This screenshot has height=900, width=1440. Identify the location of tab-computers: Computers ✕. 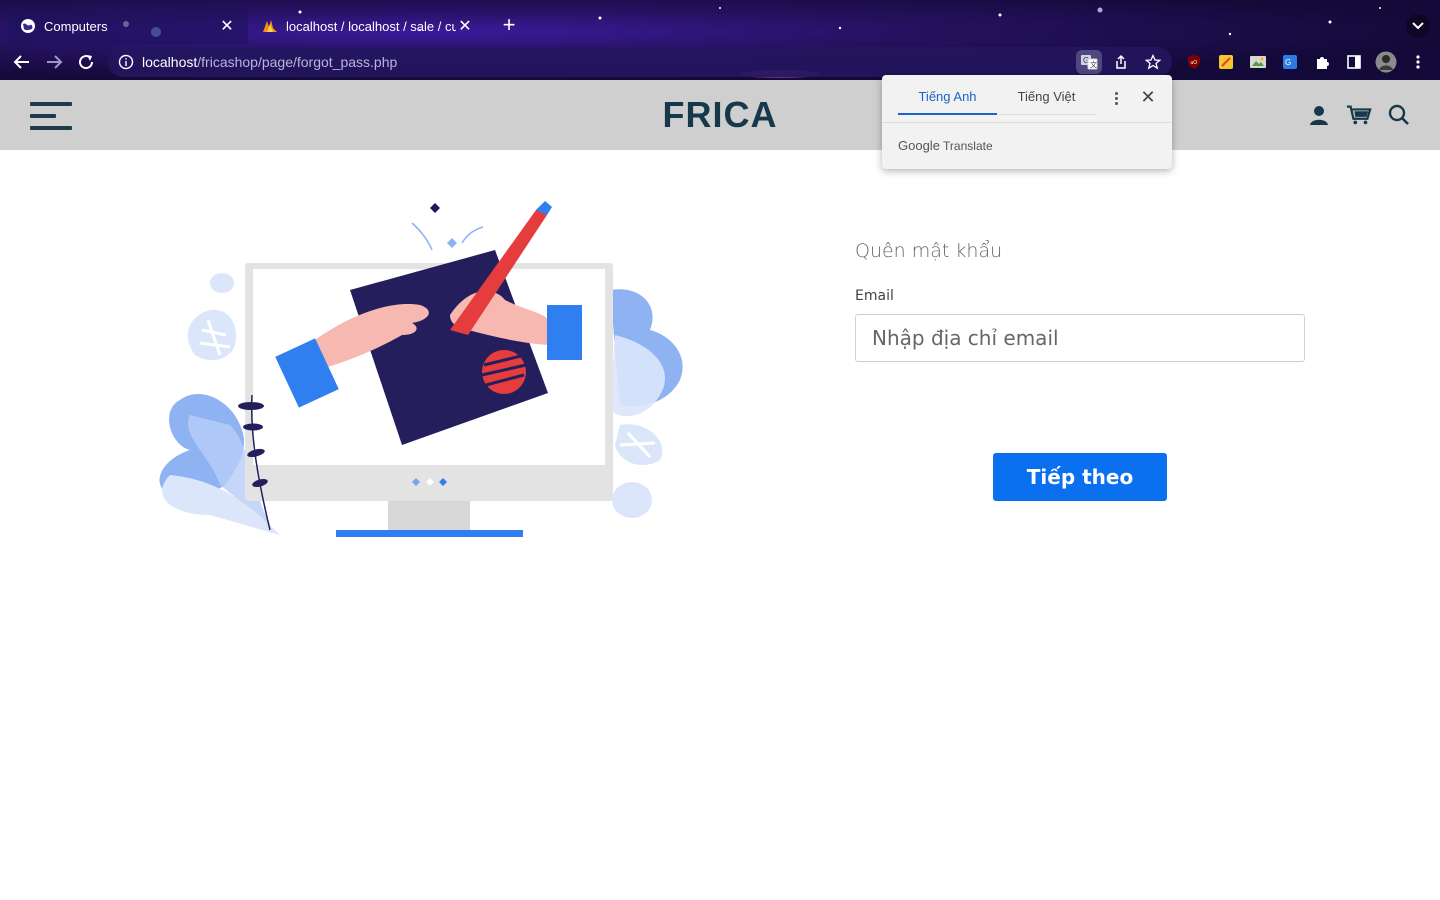
(128, 26).